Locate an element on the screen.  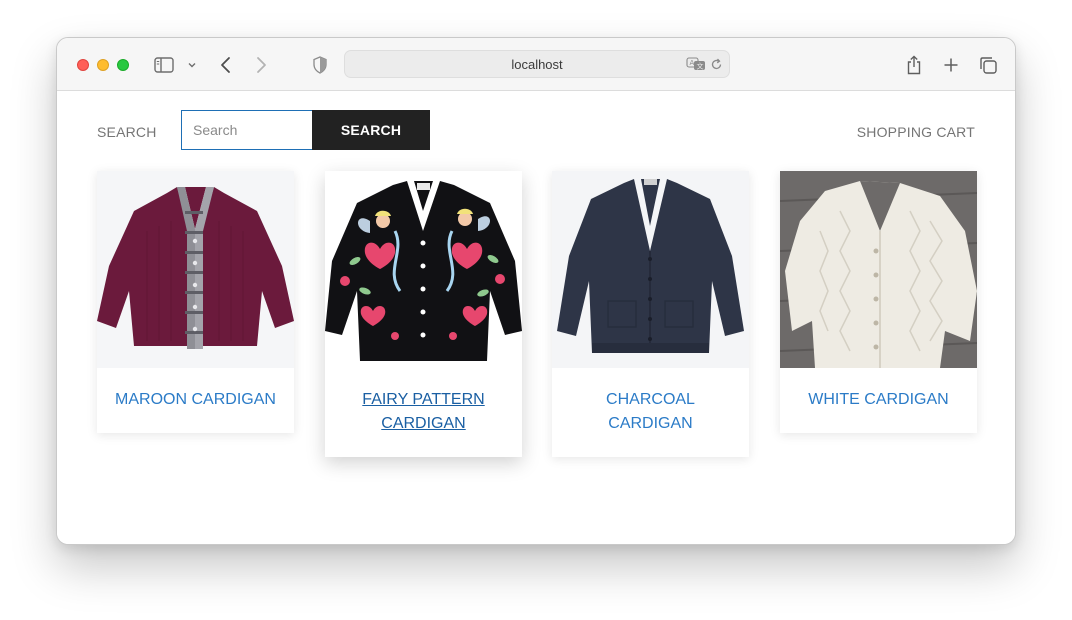
sidebar-icon is located at coordinates (164, 65).